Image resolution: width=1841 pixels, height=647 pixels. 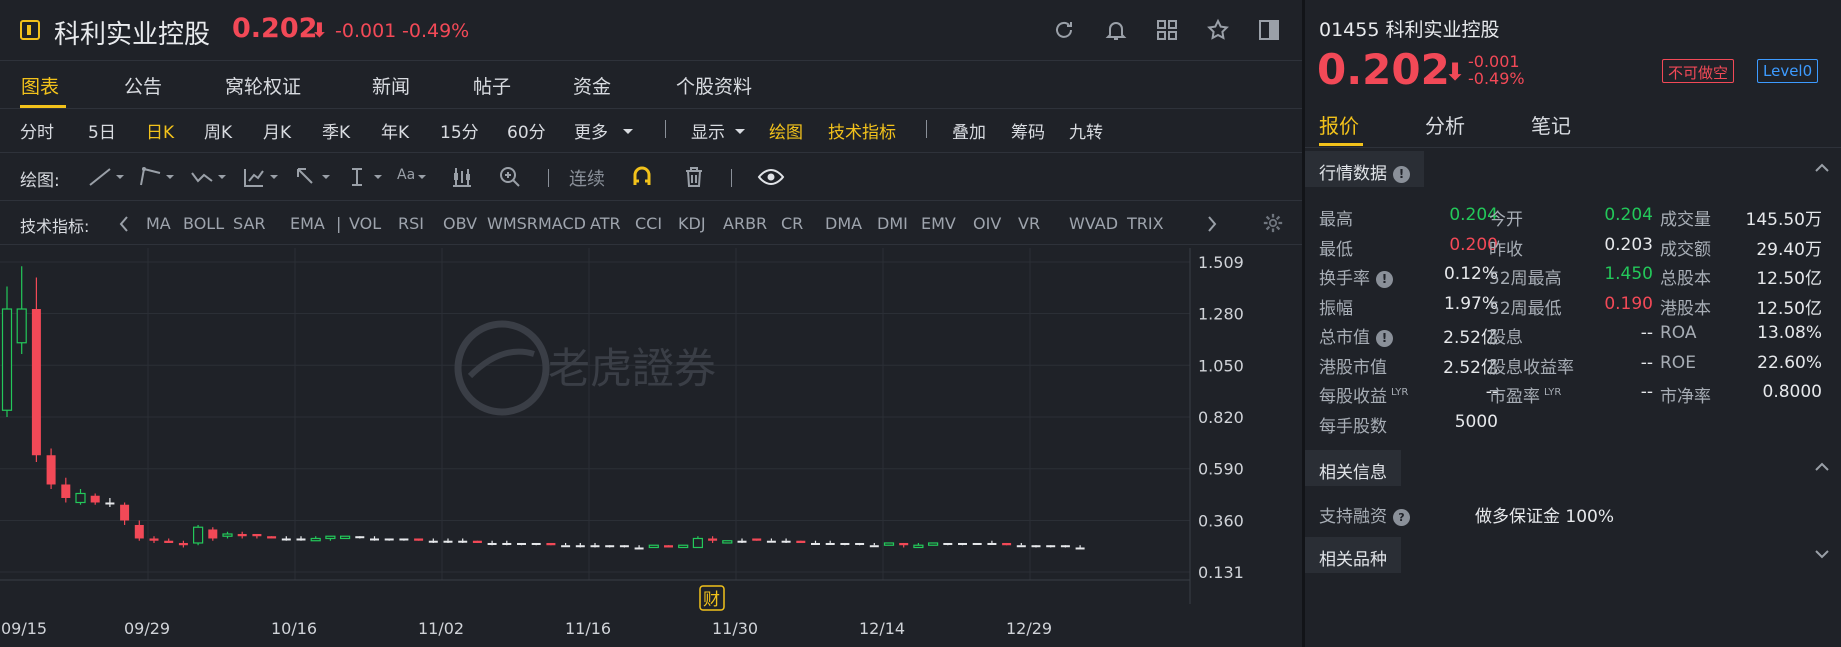 What do you see at coordinates (411, 223) in the screenshot?
I see `indicator-rsi: RSI` at bounding box center [411, 223].